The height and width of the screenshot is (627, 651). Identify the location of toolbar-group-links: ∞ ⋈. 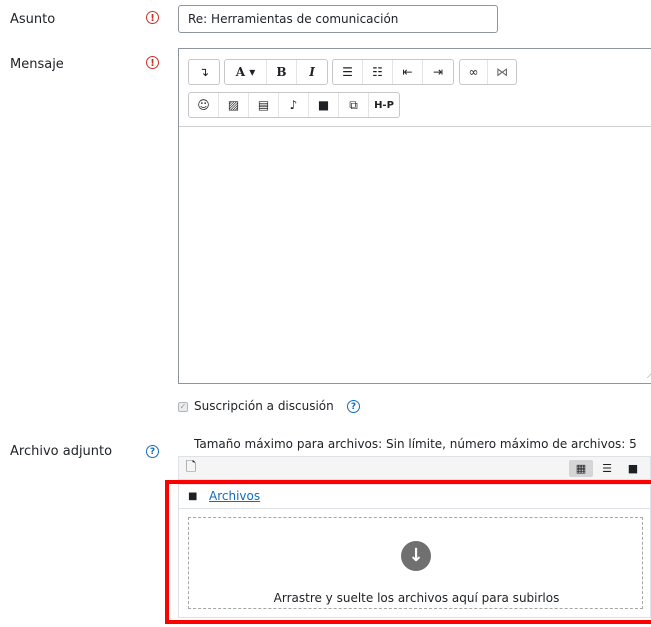
(488, 72).